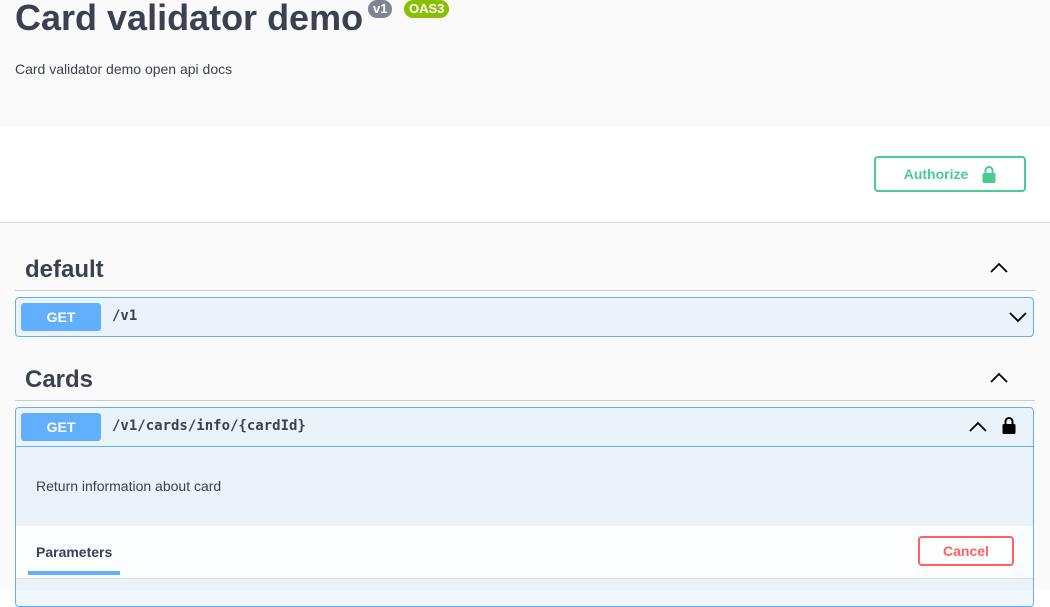 The width and height of the screenshot is (1050, 607). What do you see at coordinates (125, 316) in the screenshot?
I see `operation-path: /v1` at bounding box center [125, 316].